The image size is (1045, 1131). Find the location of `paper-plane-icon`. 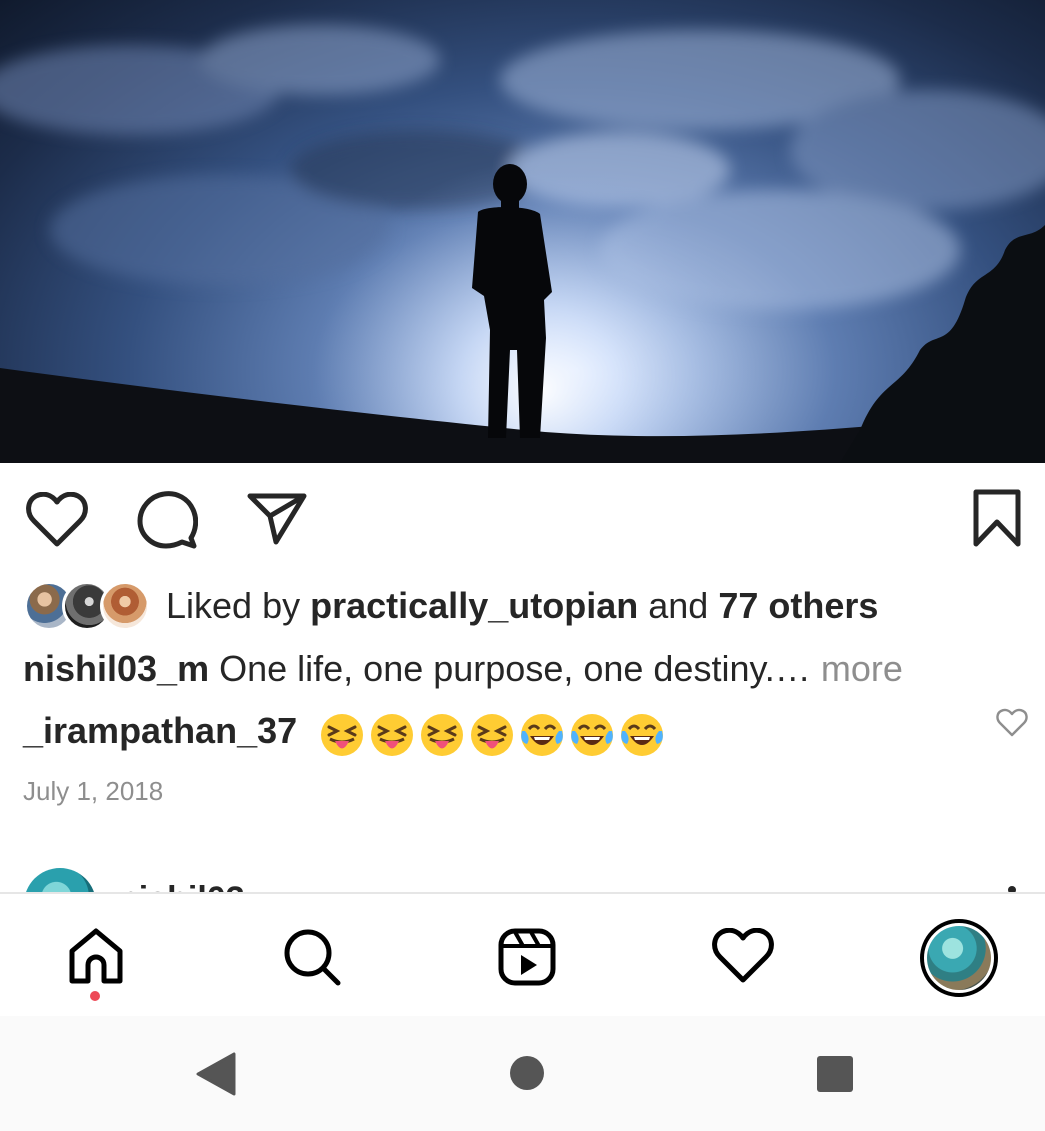

paper-plane-icon is located at coordinates (277, 518).